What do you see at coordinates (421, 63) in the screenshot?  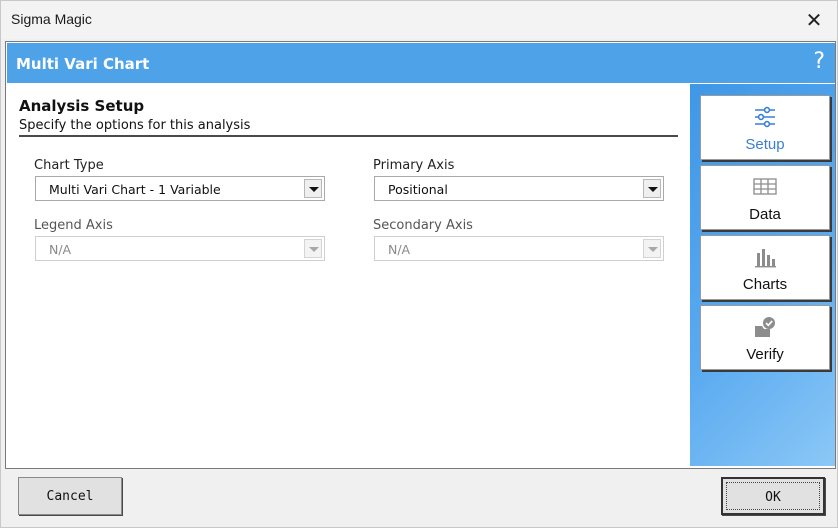 I see `dialog-header: Multi Vari Chart ?` at bounding box center [421, 63].